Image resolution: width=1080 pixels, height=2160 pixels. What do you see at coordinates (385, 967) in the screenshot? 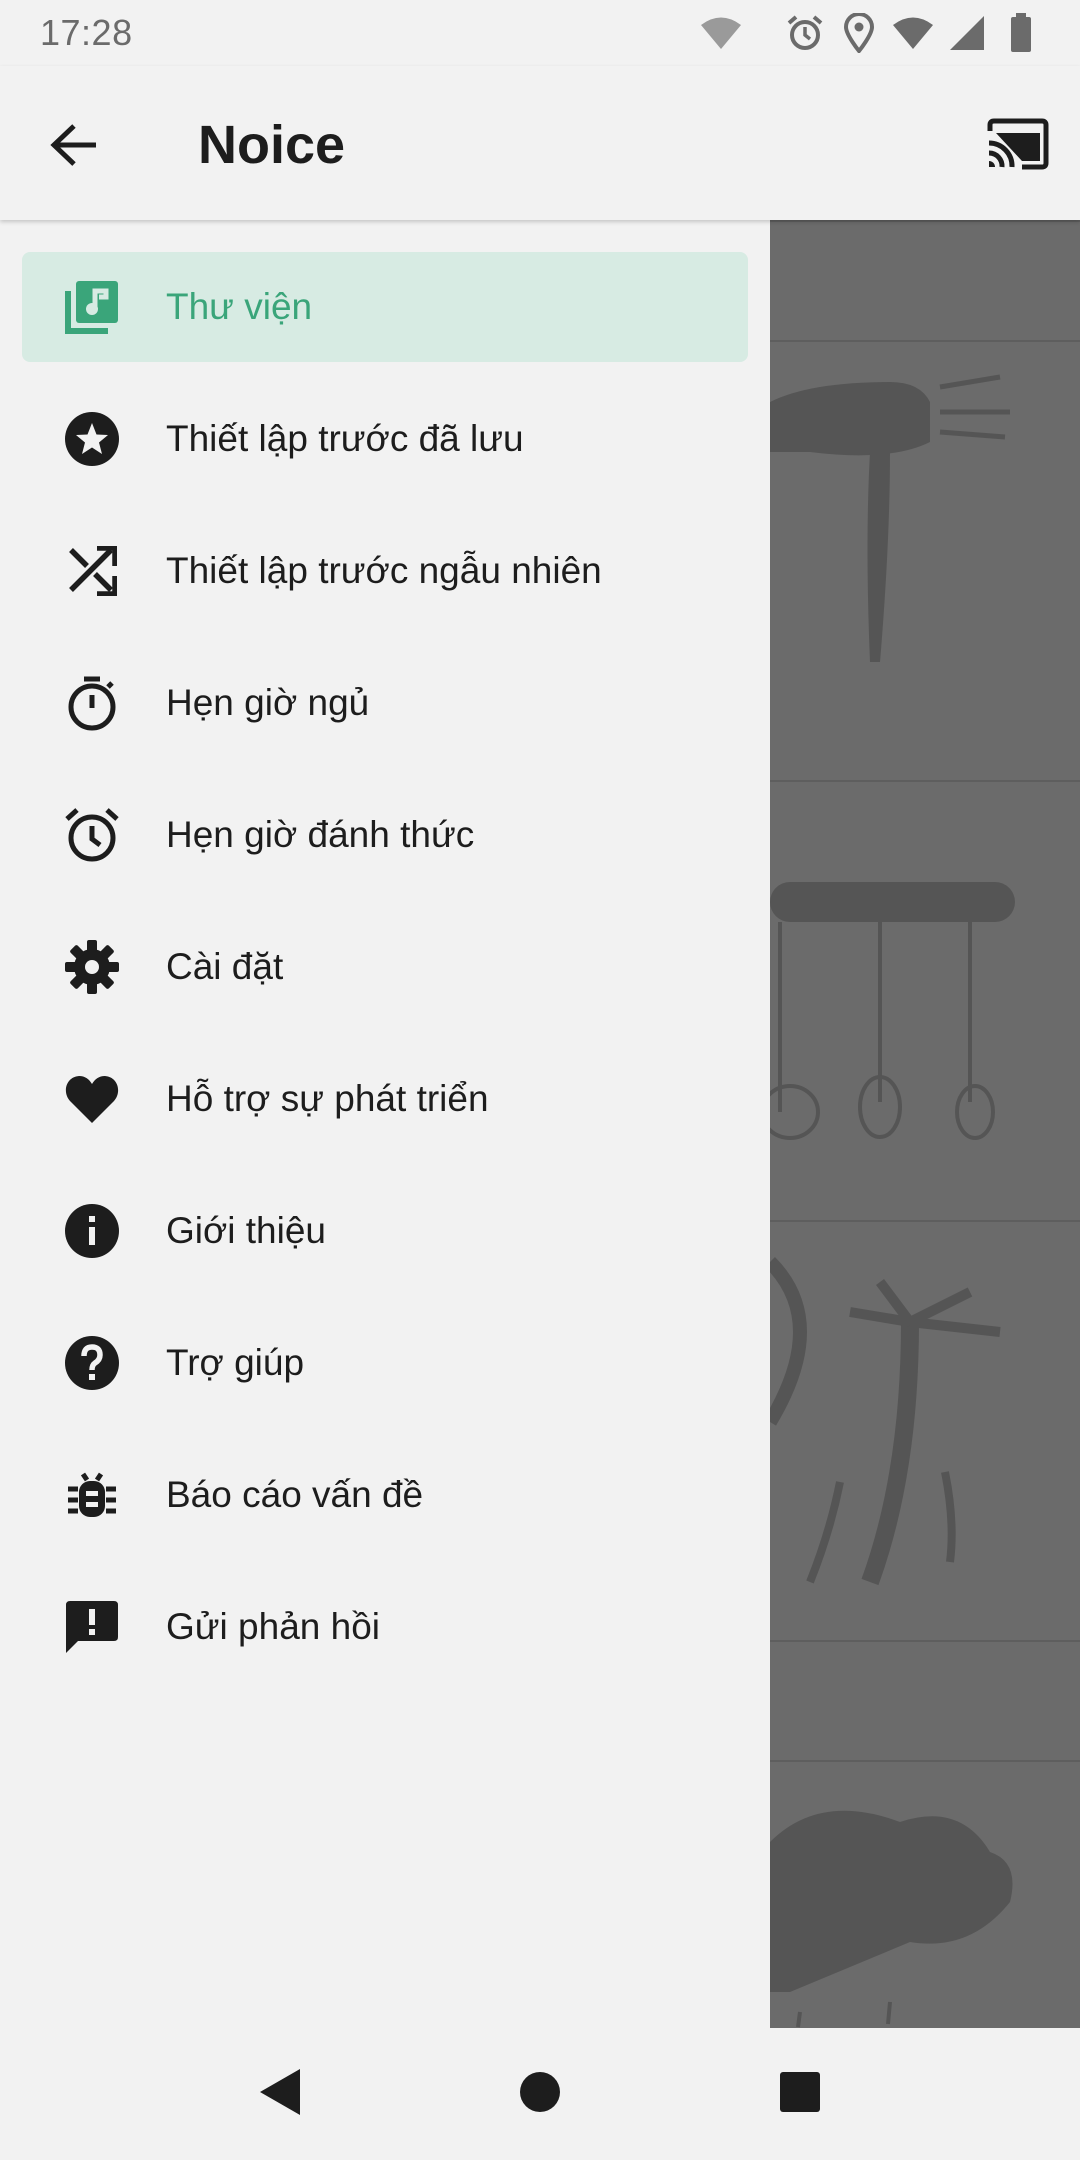
I see `drawer-item-settings: Cài đặt` at bounding box center [385, 967].